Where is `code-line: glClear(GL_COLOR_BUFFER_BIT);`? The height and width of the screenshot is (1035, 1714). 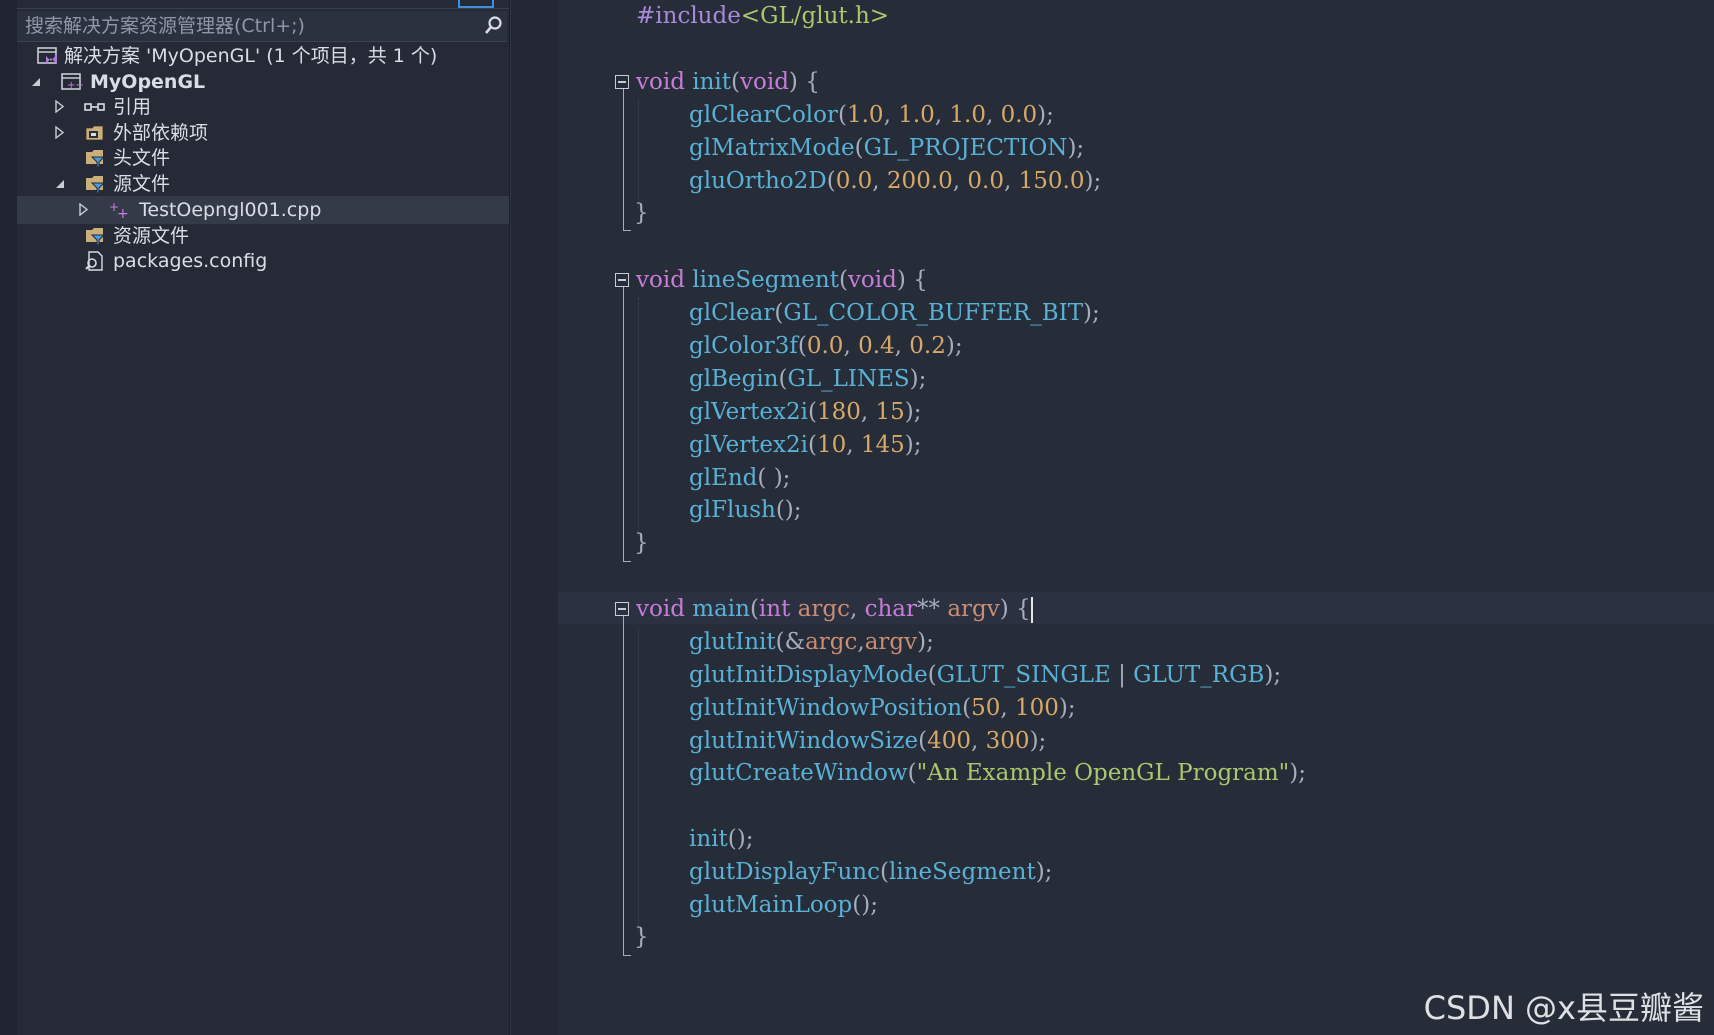
code-line: glClear(GL_COLOR_BUFFER_BIT); is located at coordinates (894, 313).